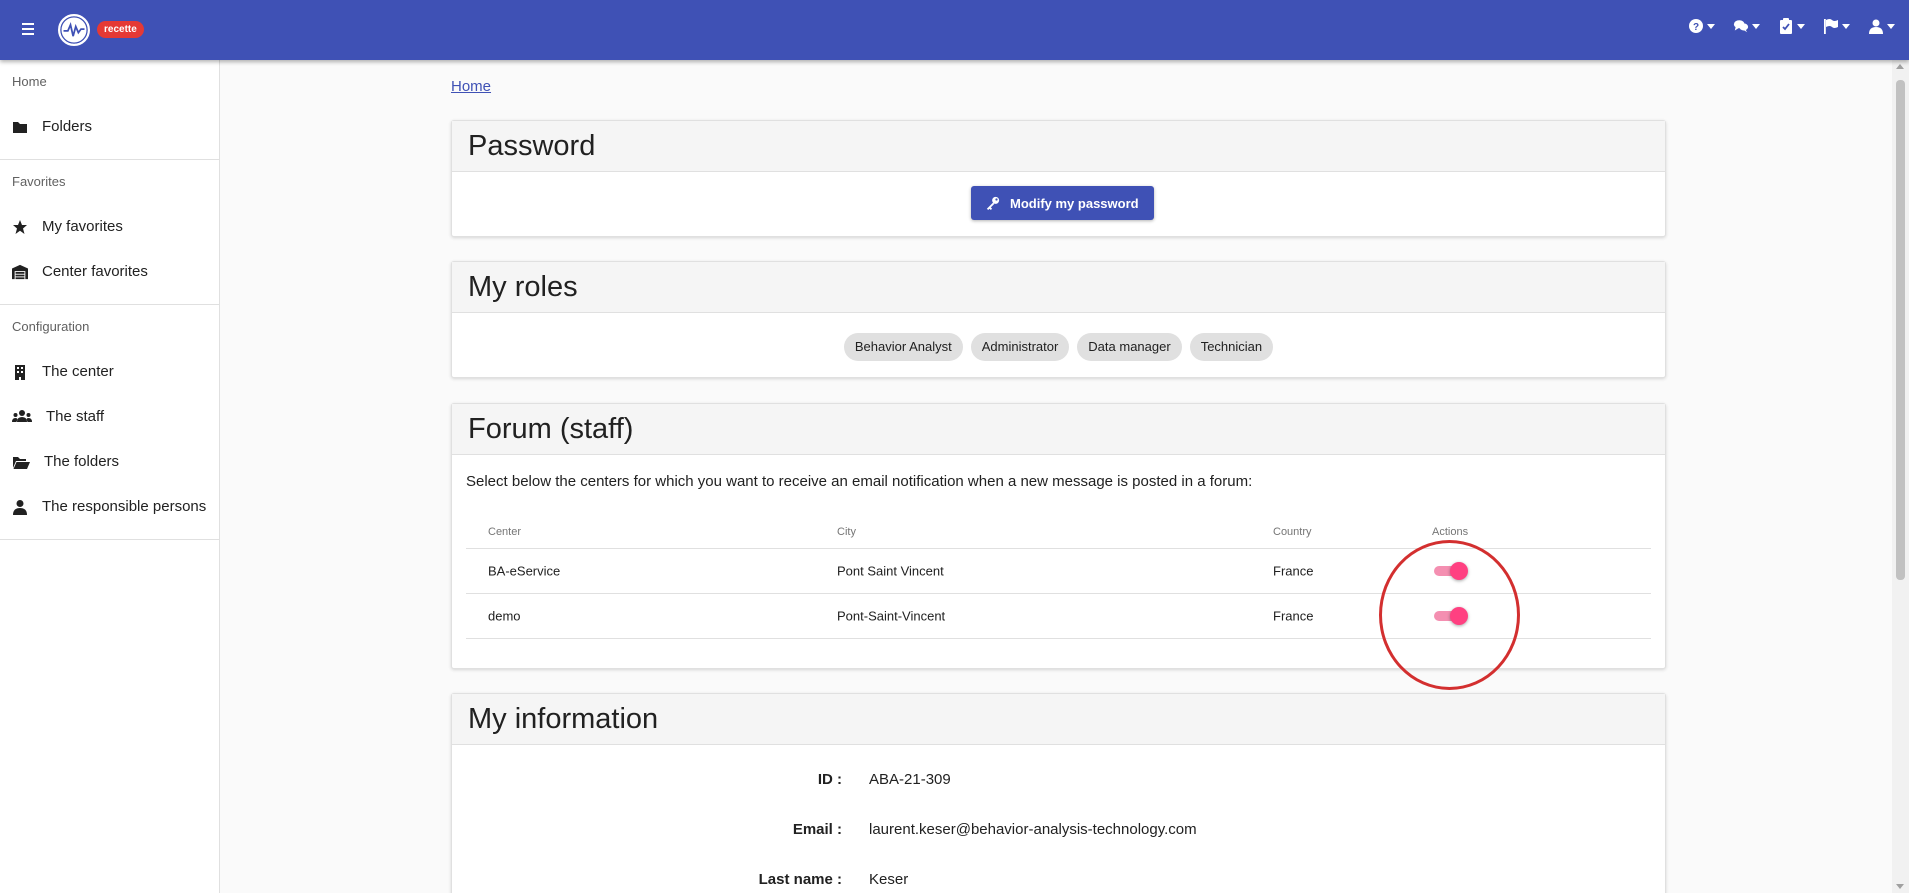 The image size is (1909, 893). I want to click on role-chip: Administrator, so click(1020, 347).